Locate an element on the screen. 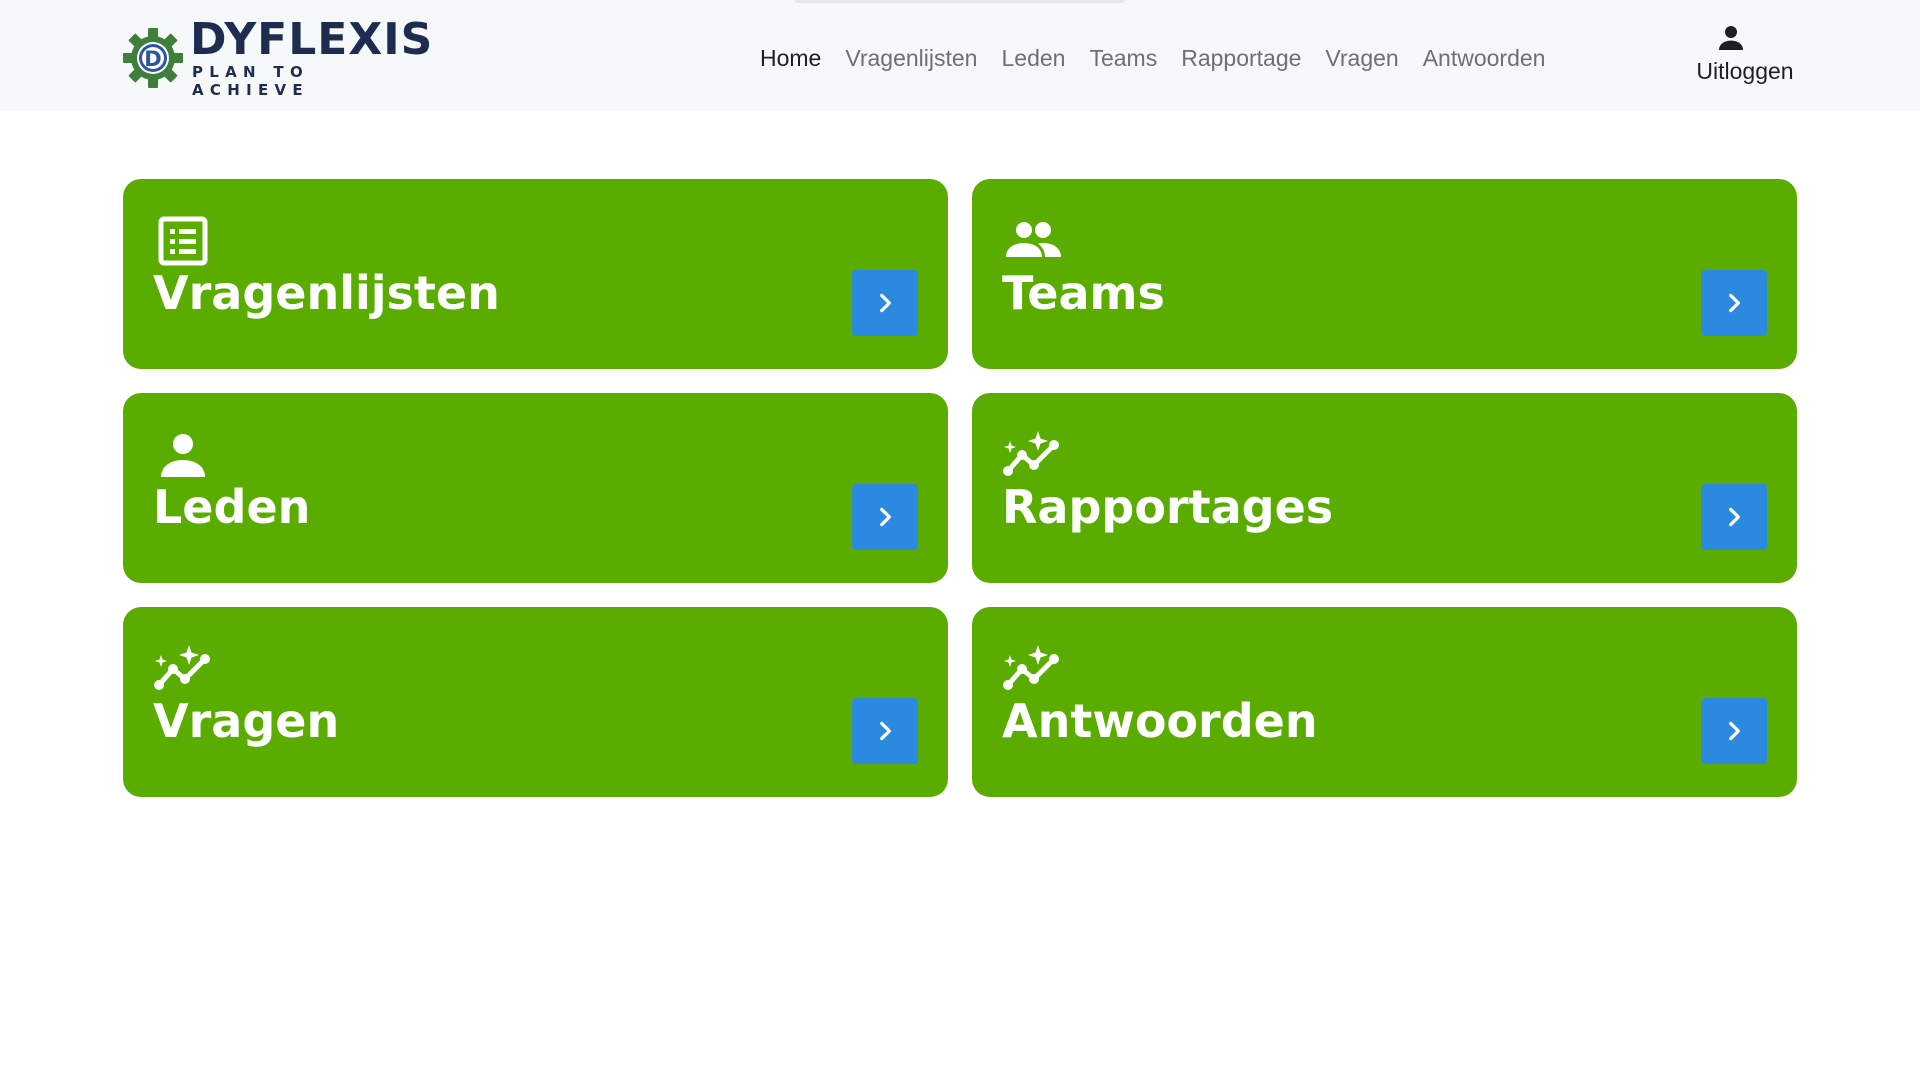 This screenshot has height=1080, width=1920. brand-logo-link: D DYFLEXIS PLAN TO ACHIEVE is located at coordinates (278, 56).